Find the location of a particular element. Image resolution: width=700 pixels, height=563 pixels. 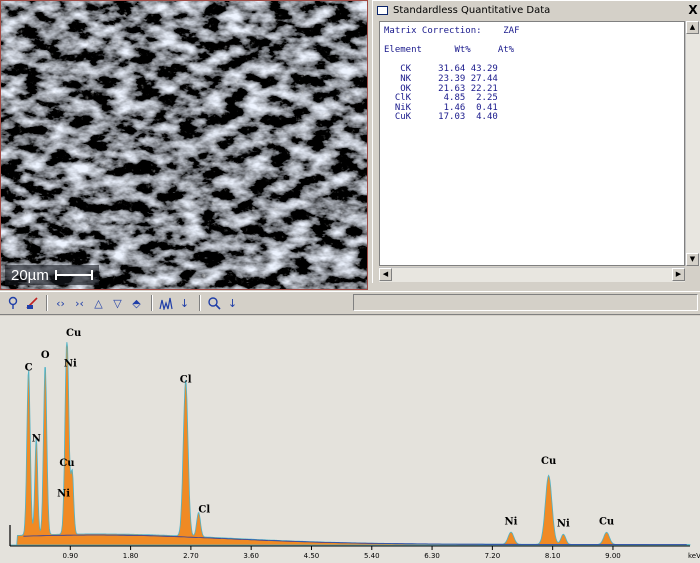

horizontal-scrollbar: ◀ ▶ is located at coordinates (532, 274).